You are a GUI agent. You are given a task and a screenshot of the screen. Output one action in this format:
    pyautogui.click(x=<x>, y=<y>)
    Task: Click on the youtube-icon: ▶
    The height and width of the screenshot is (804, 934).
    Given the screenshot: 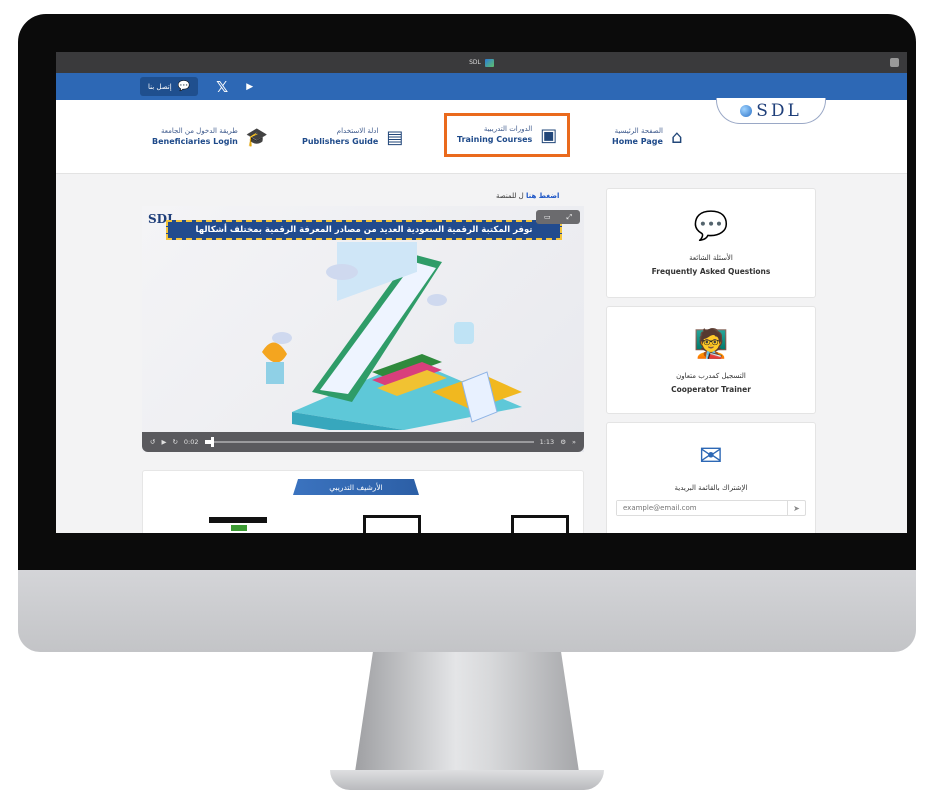 What is the action you would take?
    pyautogui.click(x=249, y=87)
    